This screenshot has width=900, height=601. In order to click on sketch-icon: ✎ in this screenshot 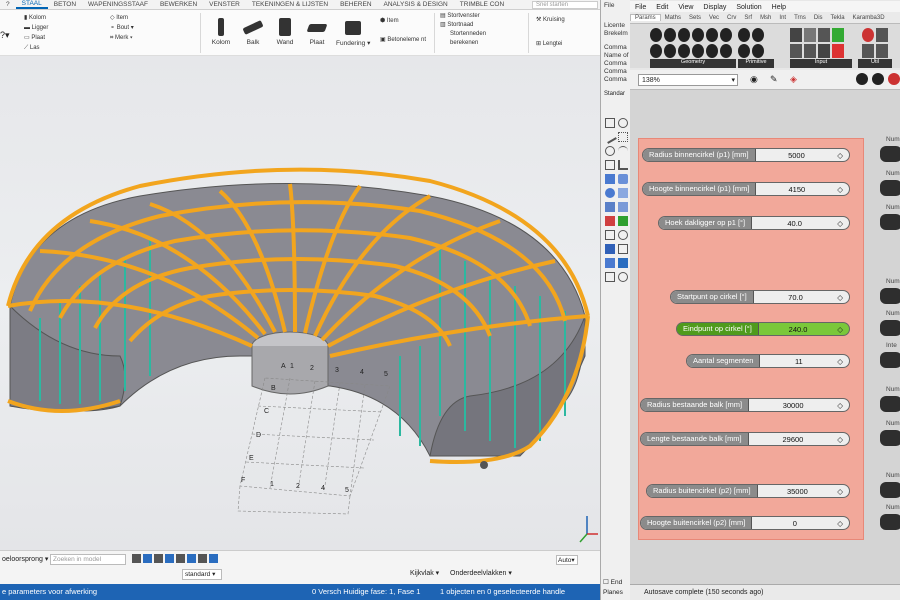, I will do `click(774, 79)`.